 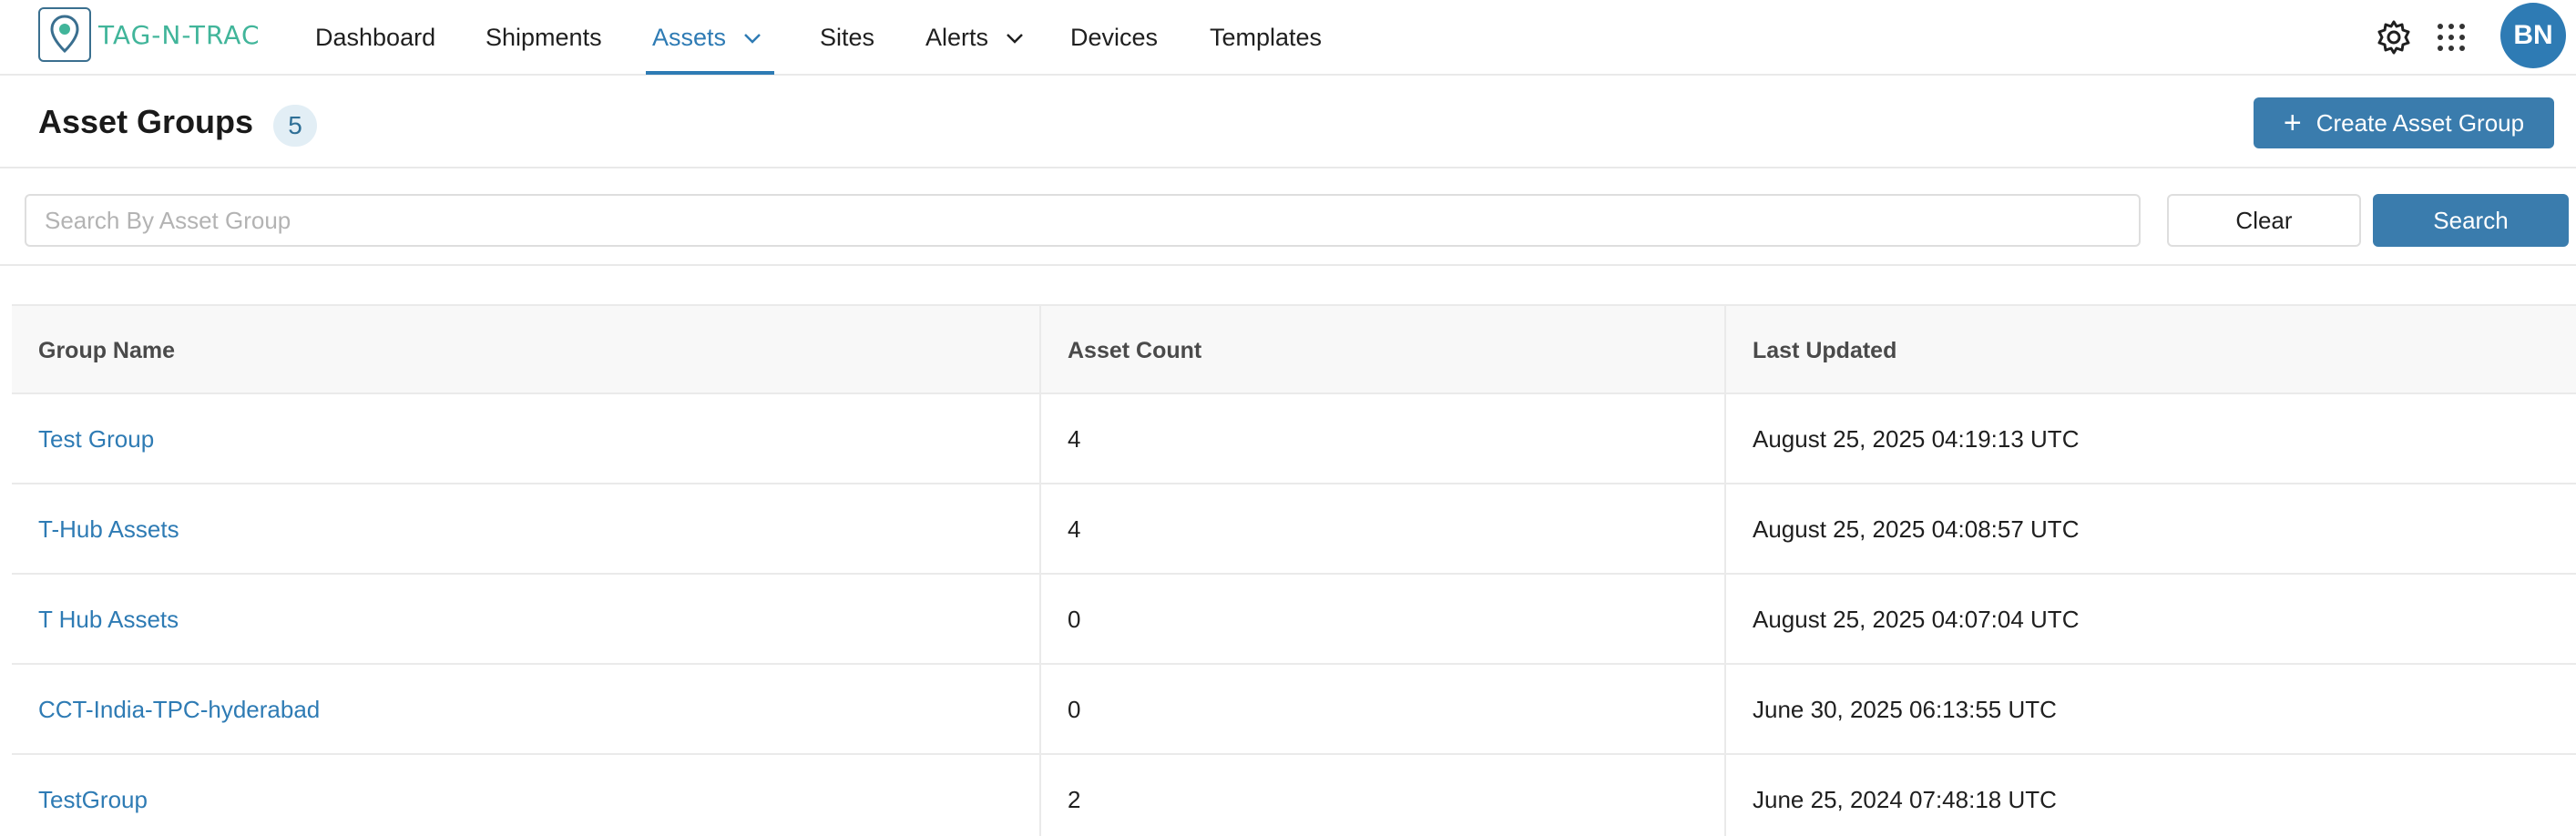 I want to click on avatar: BN, so click(x=2533, y=35).